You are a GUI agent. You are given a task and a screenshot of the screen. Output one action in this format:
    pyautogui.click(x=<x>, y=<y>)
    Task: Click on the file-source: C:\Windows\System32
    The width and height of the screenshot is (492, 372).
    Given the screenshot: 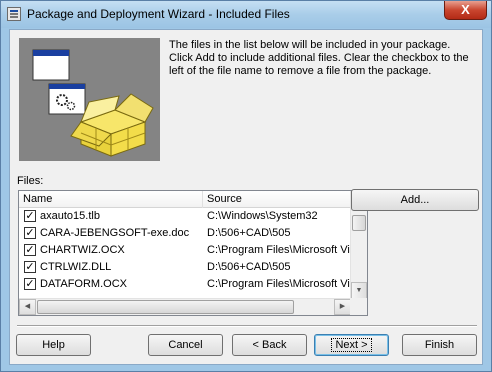 What is the action you would take?
    pyautogui.click(x=262, y=216)
    